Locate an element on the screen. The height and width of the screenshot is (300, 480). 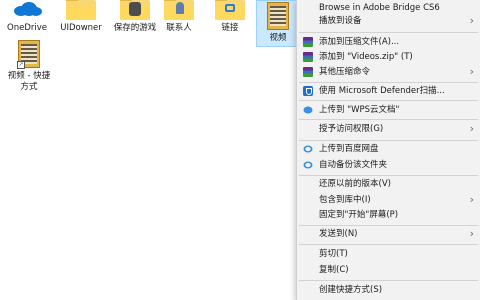
video-folder-icon is located at coordinates (278, 16).